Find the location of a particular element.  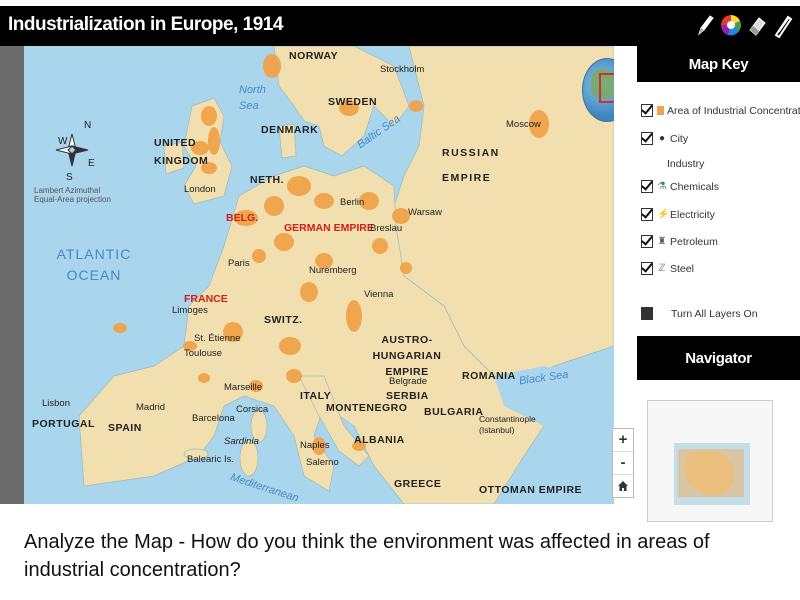

layer-label: Area of Industrial Concentration is located at coordinates (733, 110).